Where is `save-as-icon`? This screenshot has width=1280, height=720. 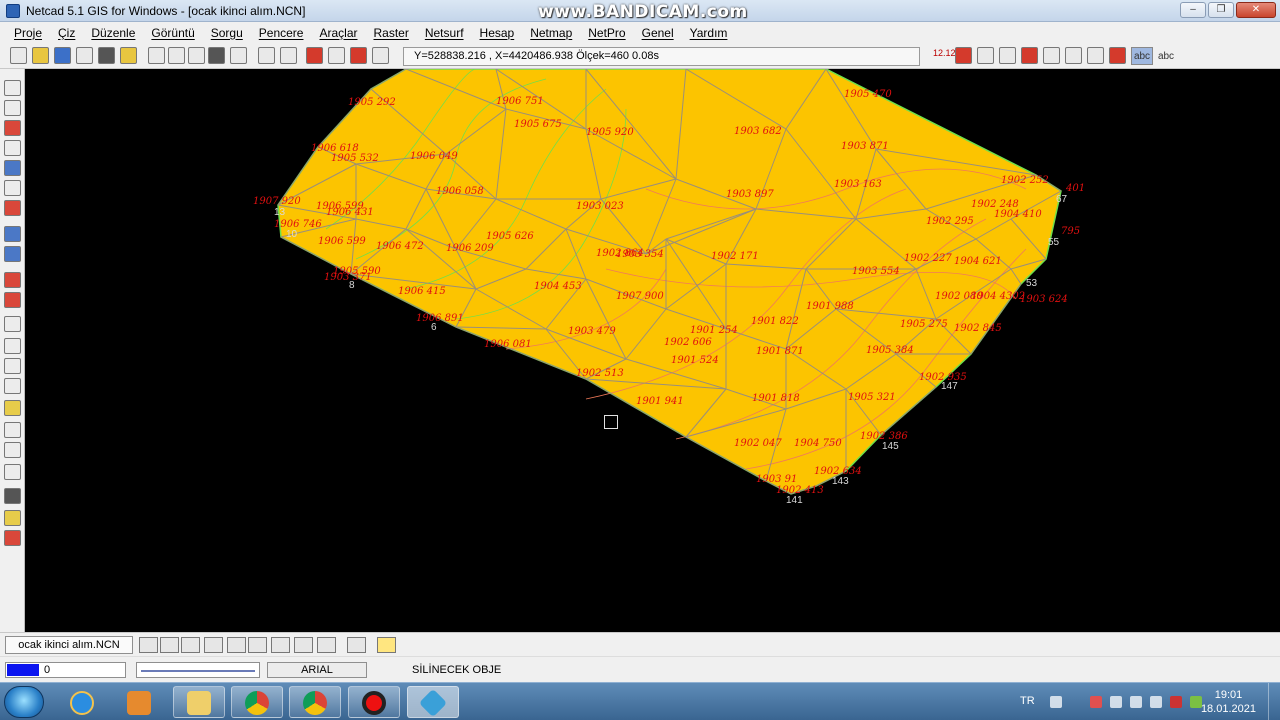
save-as-icon is located at coordinates (84, 55).